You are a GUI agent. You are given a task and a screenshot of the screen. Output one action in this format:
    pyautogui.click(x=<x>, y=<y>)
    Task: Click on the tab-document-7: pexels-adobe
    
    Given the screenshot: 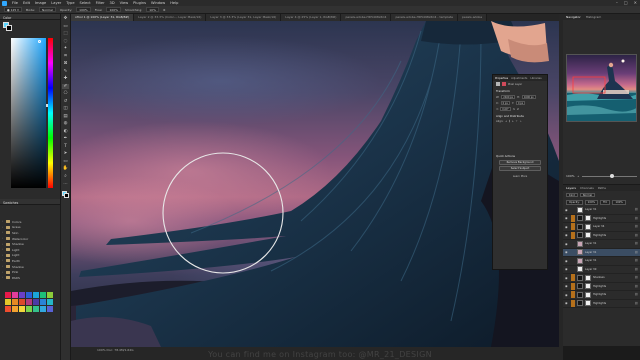 What is the action you would take?
    pyautogui.click(x=473, y=17)
    